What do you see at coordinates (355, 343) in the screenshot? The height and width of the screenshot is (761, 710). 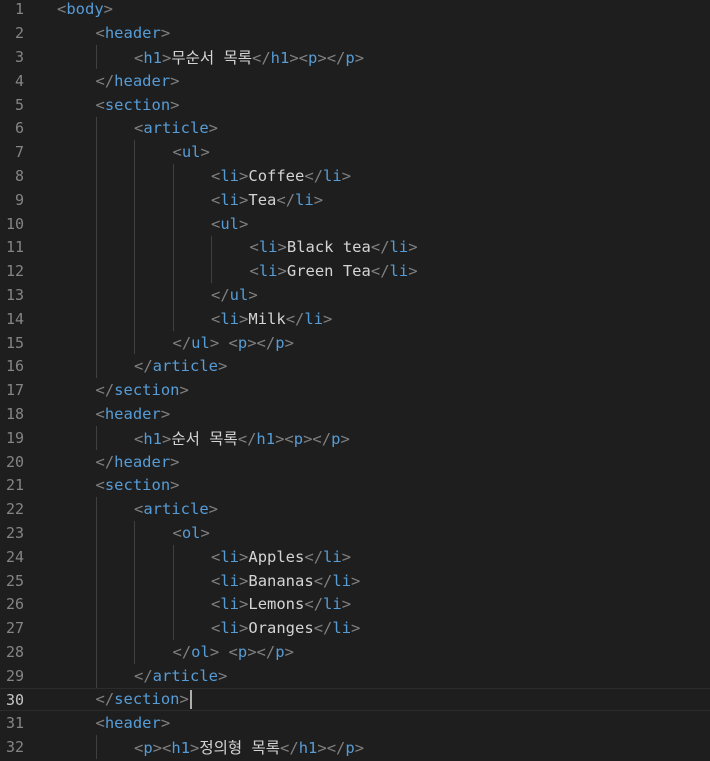 I see `code-line: 15 </ul> <p></p>` at bounding box center [355, 343].